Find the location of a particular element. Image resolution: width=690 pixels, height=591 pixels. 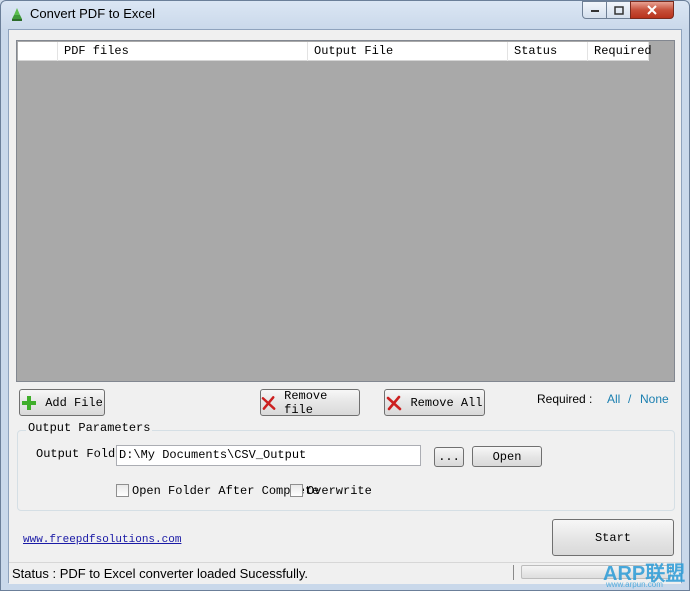

minimize-icon is located at coordinates (594, 11).